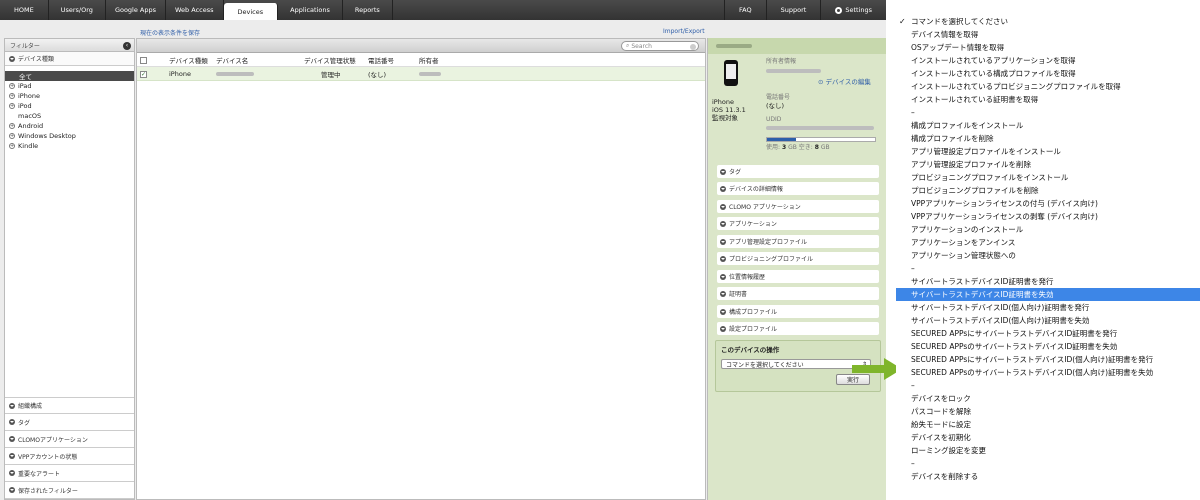 Image resolution: width=1200 pixels, height=500 pixels. I want to click on menu-item: デバイス情報を取得, so click(1048, 34).